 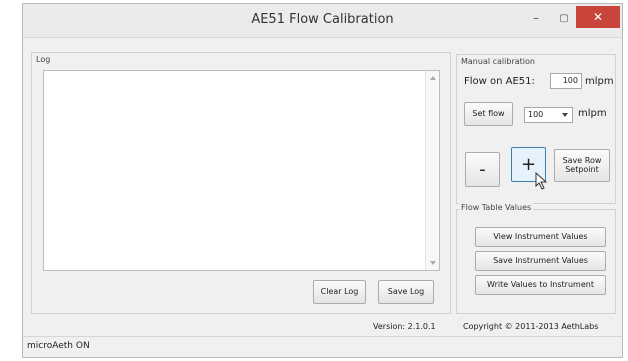 I want to click on set-flow-button: Set flow, so click(x=488, y=114).